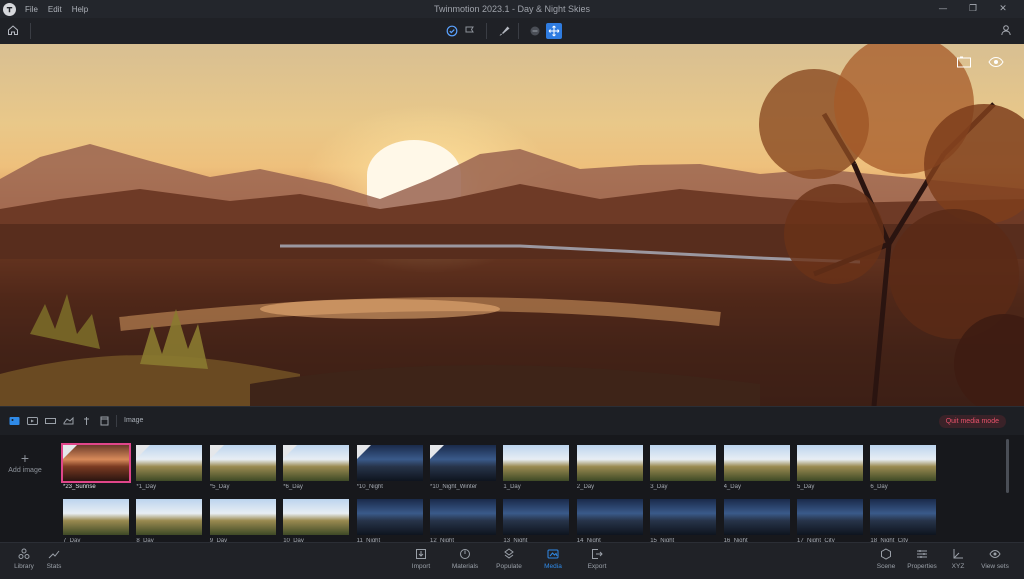  Describe the element at coordinates (32, 421) in the screenshot. I see `video-tab-icon` at that location.